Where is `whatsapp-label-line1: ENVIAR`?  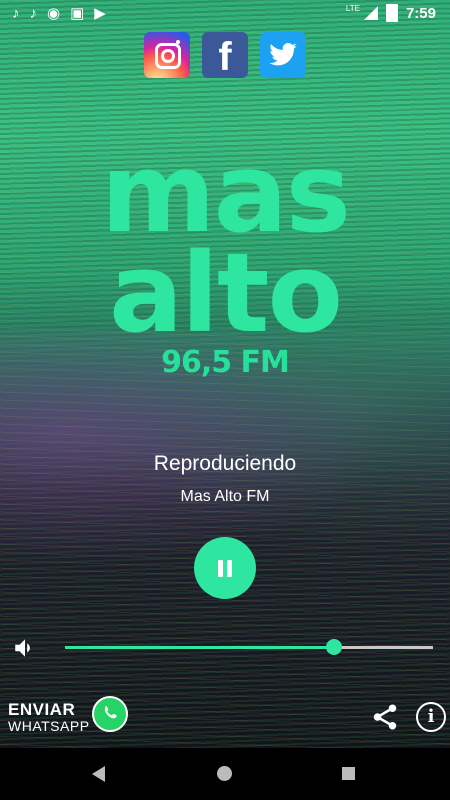 whatsapp-label-line1: ENVIAR is located at coordinates (42, 709).